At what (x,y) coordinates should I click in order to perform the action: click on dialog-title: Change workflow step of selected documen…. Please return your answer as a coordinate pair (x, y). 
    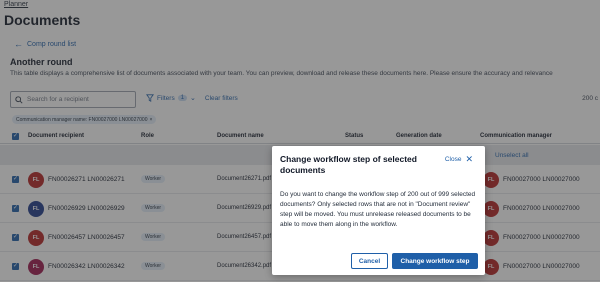
    Looking at the image, I should click on (348, 164).